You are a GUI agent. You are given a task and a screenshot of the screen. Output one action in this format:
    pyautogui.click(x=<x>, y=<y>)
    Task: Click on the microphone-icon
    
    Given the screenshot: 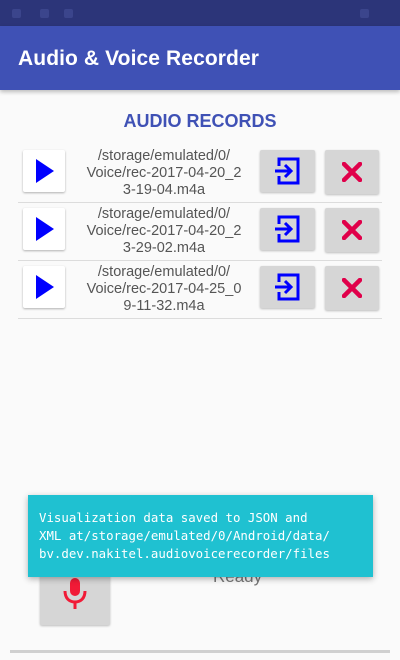 What is the action you would take?
    pyautogui.click(x=75, y=593)
    